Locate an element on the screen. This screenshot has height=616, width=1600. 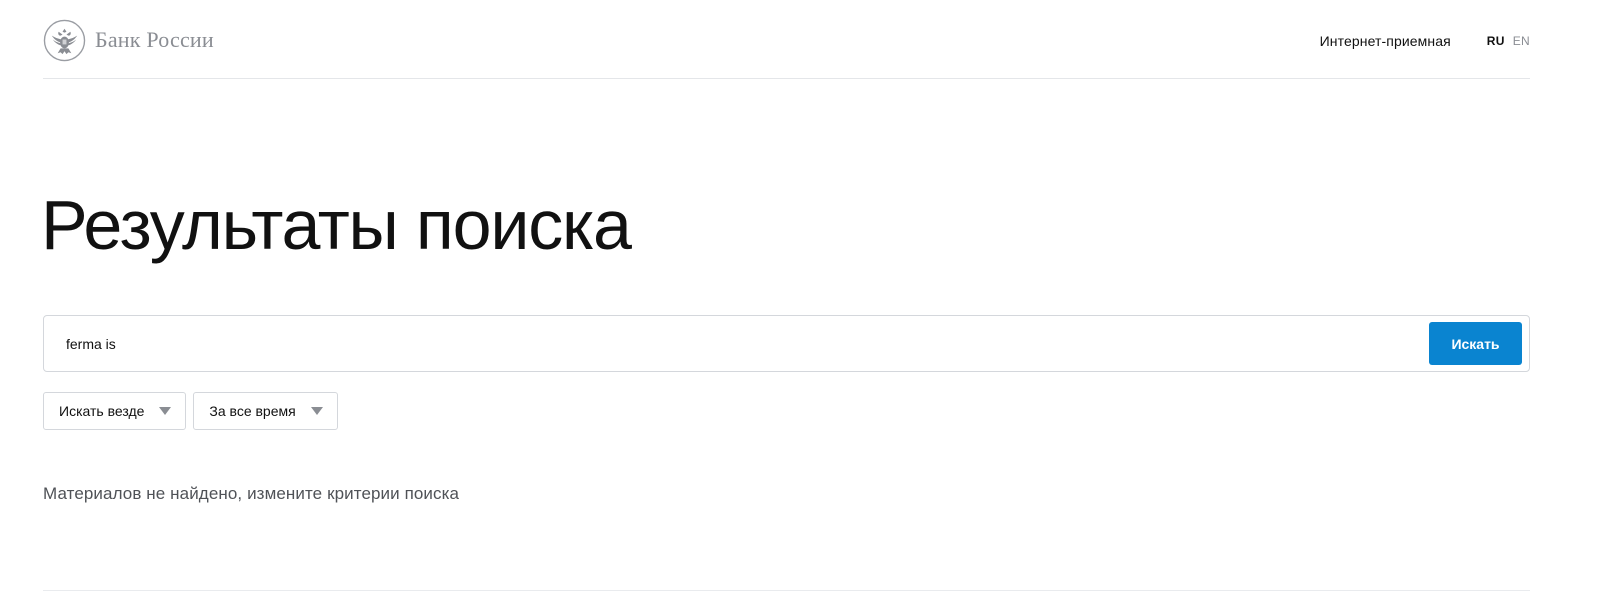
bank-emblem-icon is located at coordinates (64, 40).